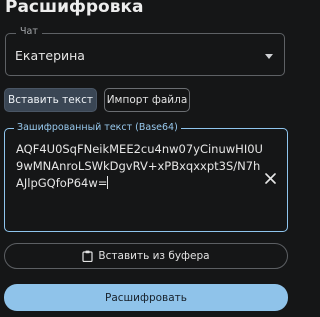 This screenshot has width=320, height=317. What do you see at coordinates (29, 31) in the screenshot?
I see `chat-select-label: Чат` at bounding box center [29, 31].